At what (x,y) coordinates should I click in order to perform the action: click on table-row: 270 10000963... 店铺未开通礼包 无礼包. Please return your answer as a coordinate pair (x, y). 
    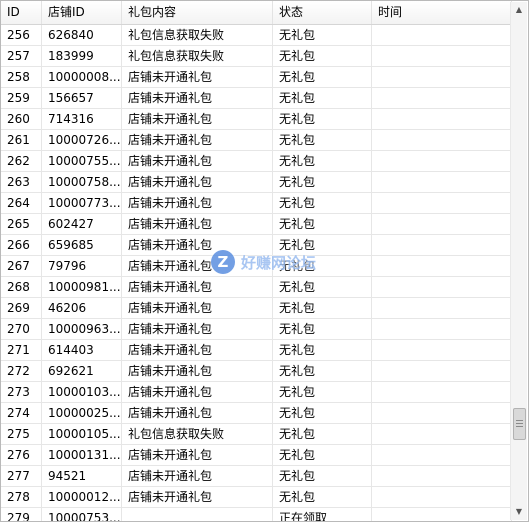
    Looking at the image, I should click on (256, 329).